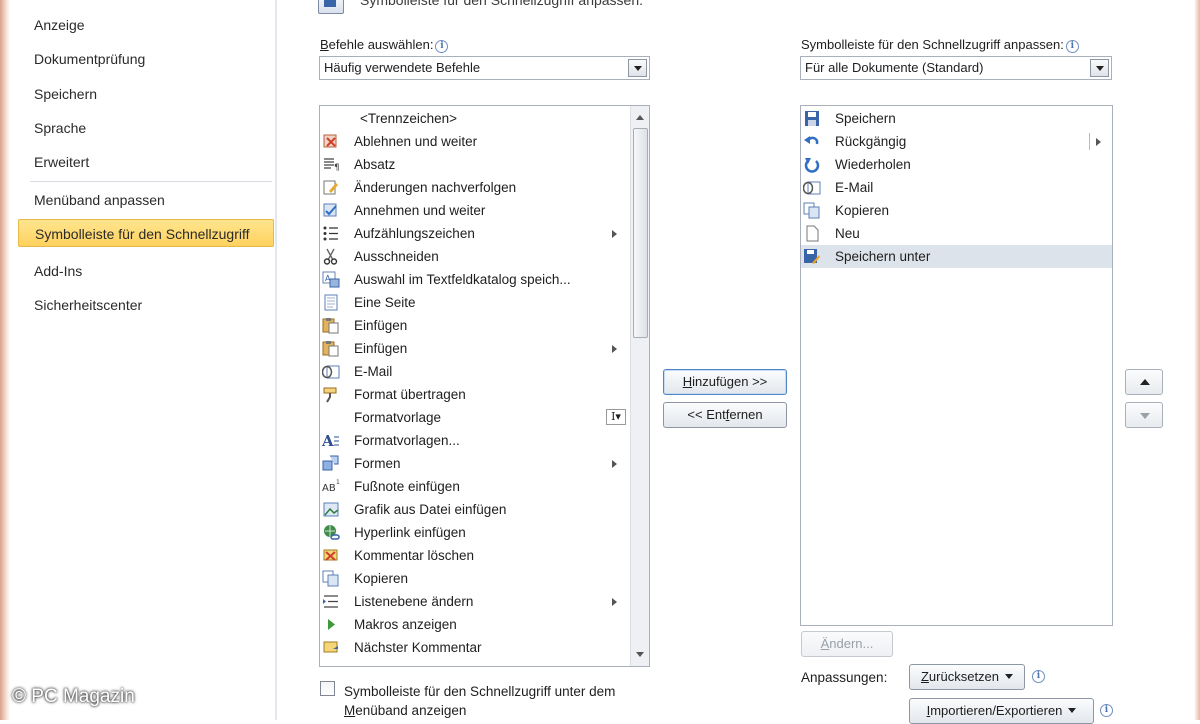 The image size is (1200, 724). Describe the element at coordinates (475, 532) in the screenshot. I see `list-item: Hyperlink einfügen` at that location.